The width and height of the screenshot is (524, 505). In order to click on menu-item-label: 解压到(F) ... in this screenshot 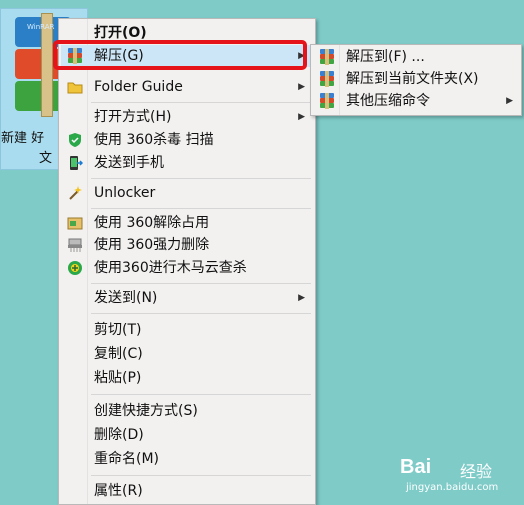, I will do `click(385, 57)`.